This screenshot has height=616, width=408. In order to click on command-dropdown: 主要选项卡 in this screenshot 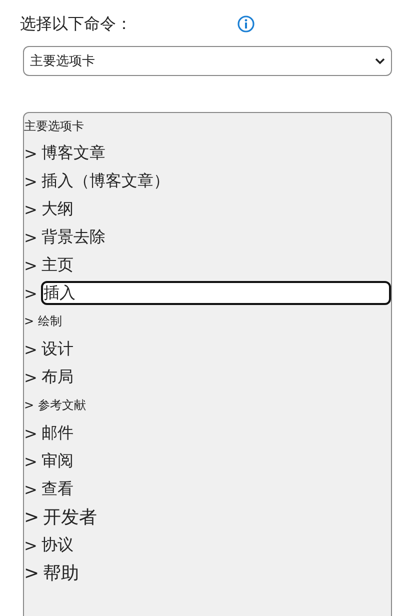, I will do `click(207, 61)`.